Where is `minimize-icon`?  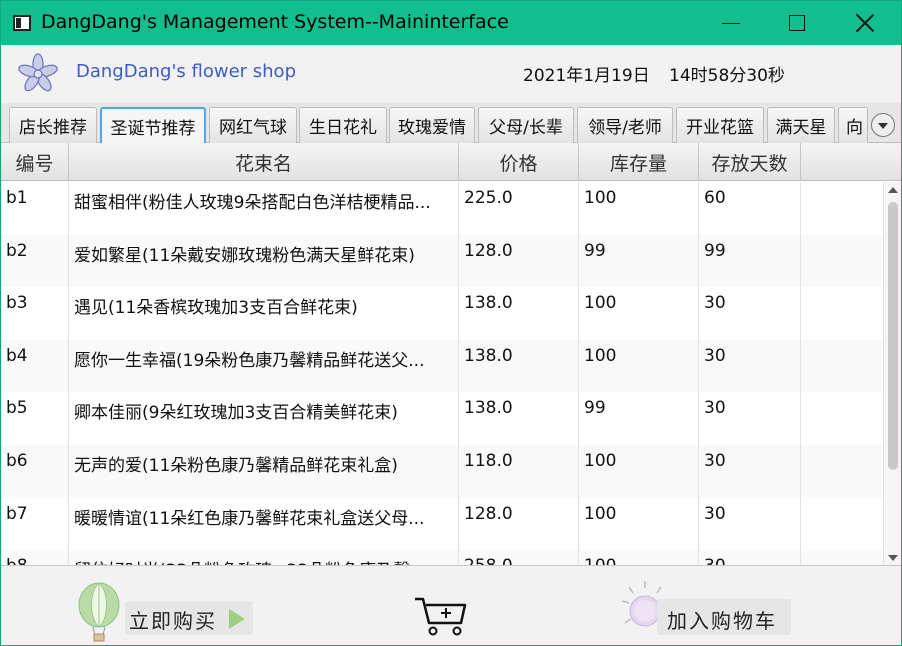
minimize-icon is located at coordinates (731, 23).